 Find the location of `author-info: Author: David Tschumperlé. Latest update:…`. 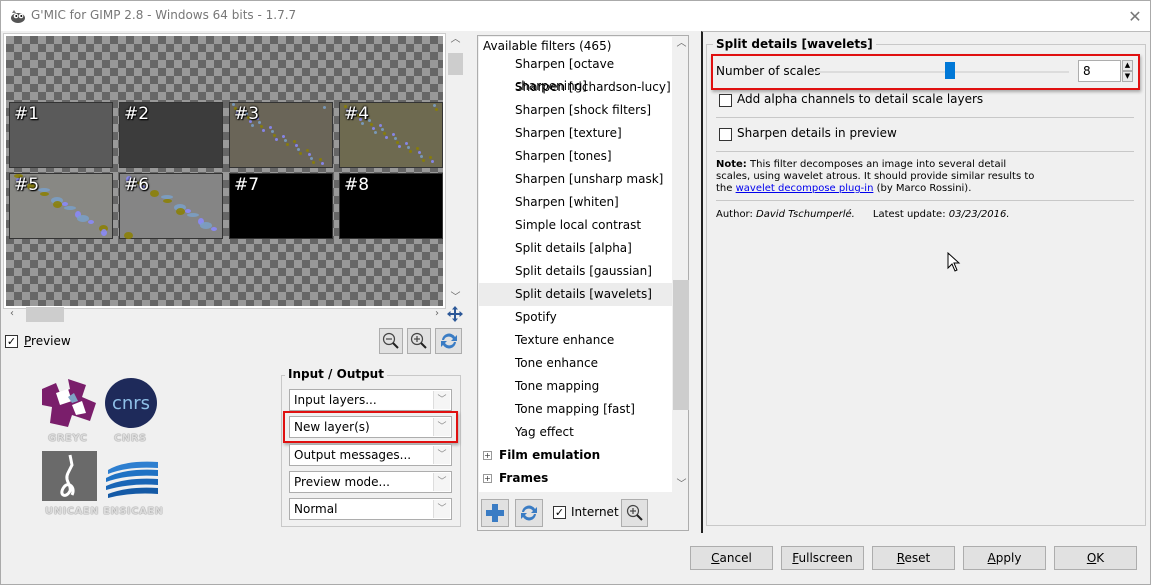

author-info: Author: David Tschumperlé. Latest update:… is located at coordinates (863, 215).